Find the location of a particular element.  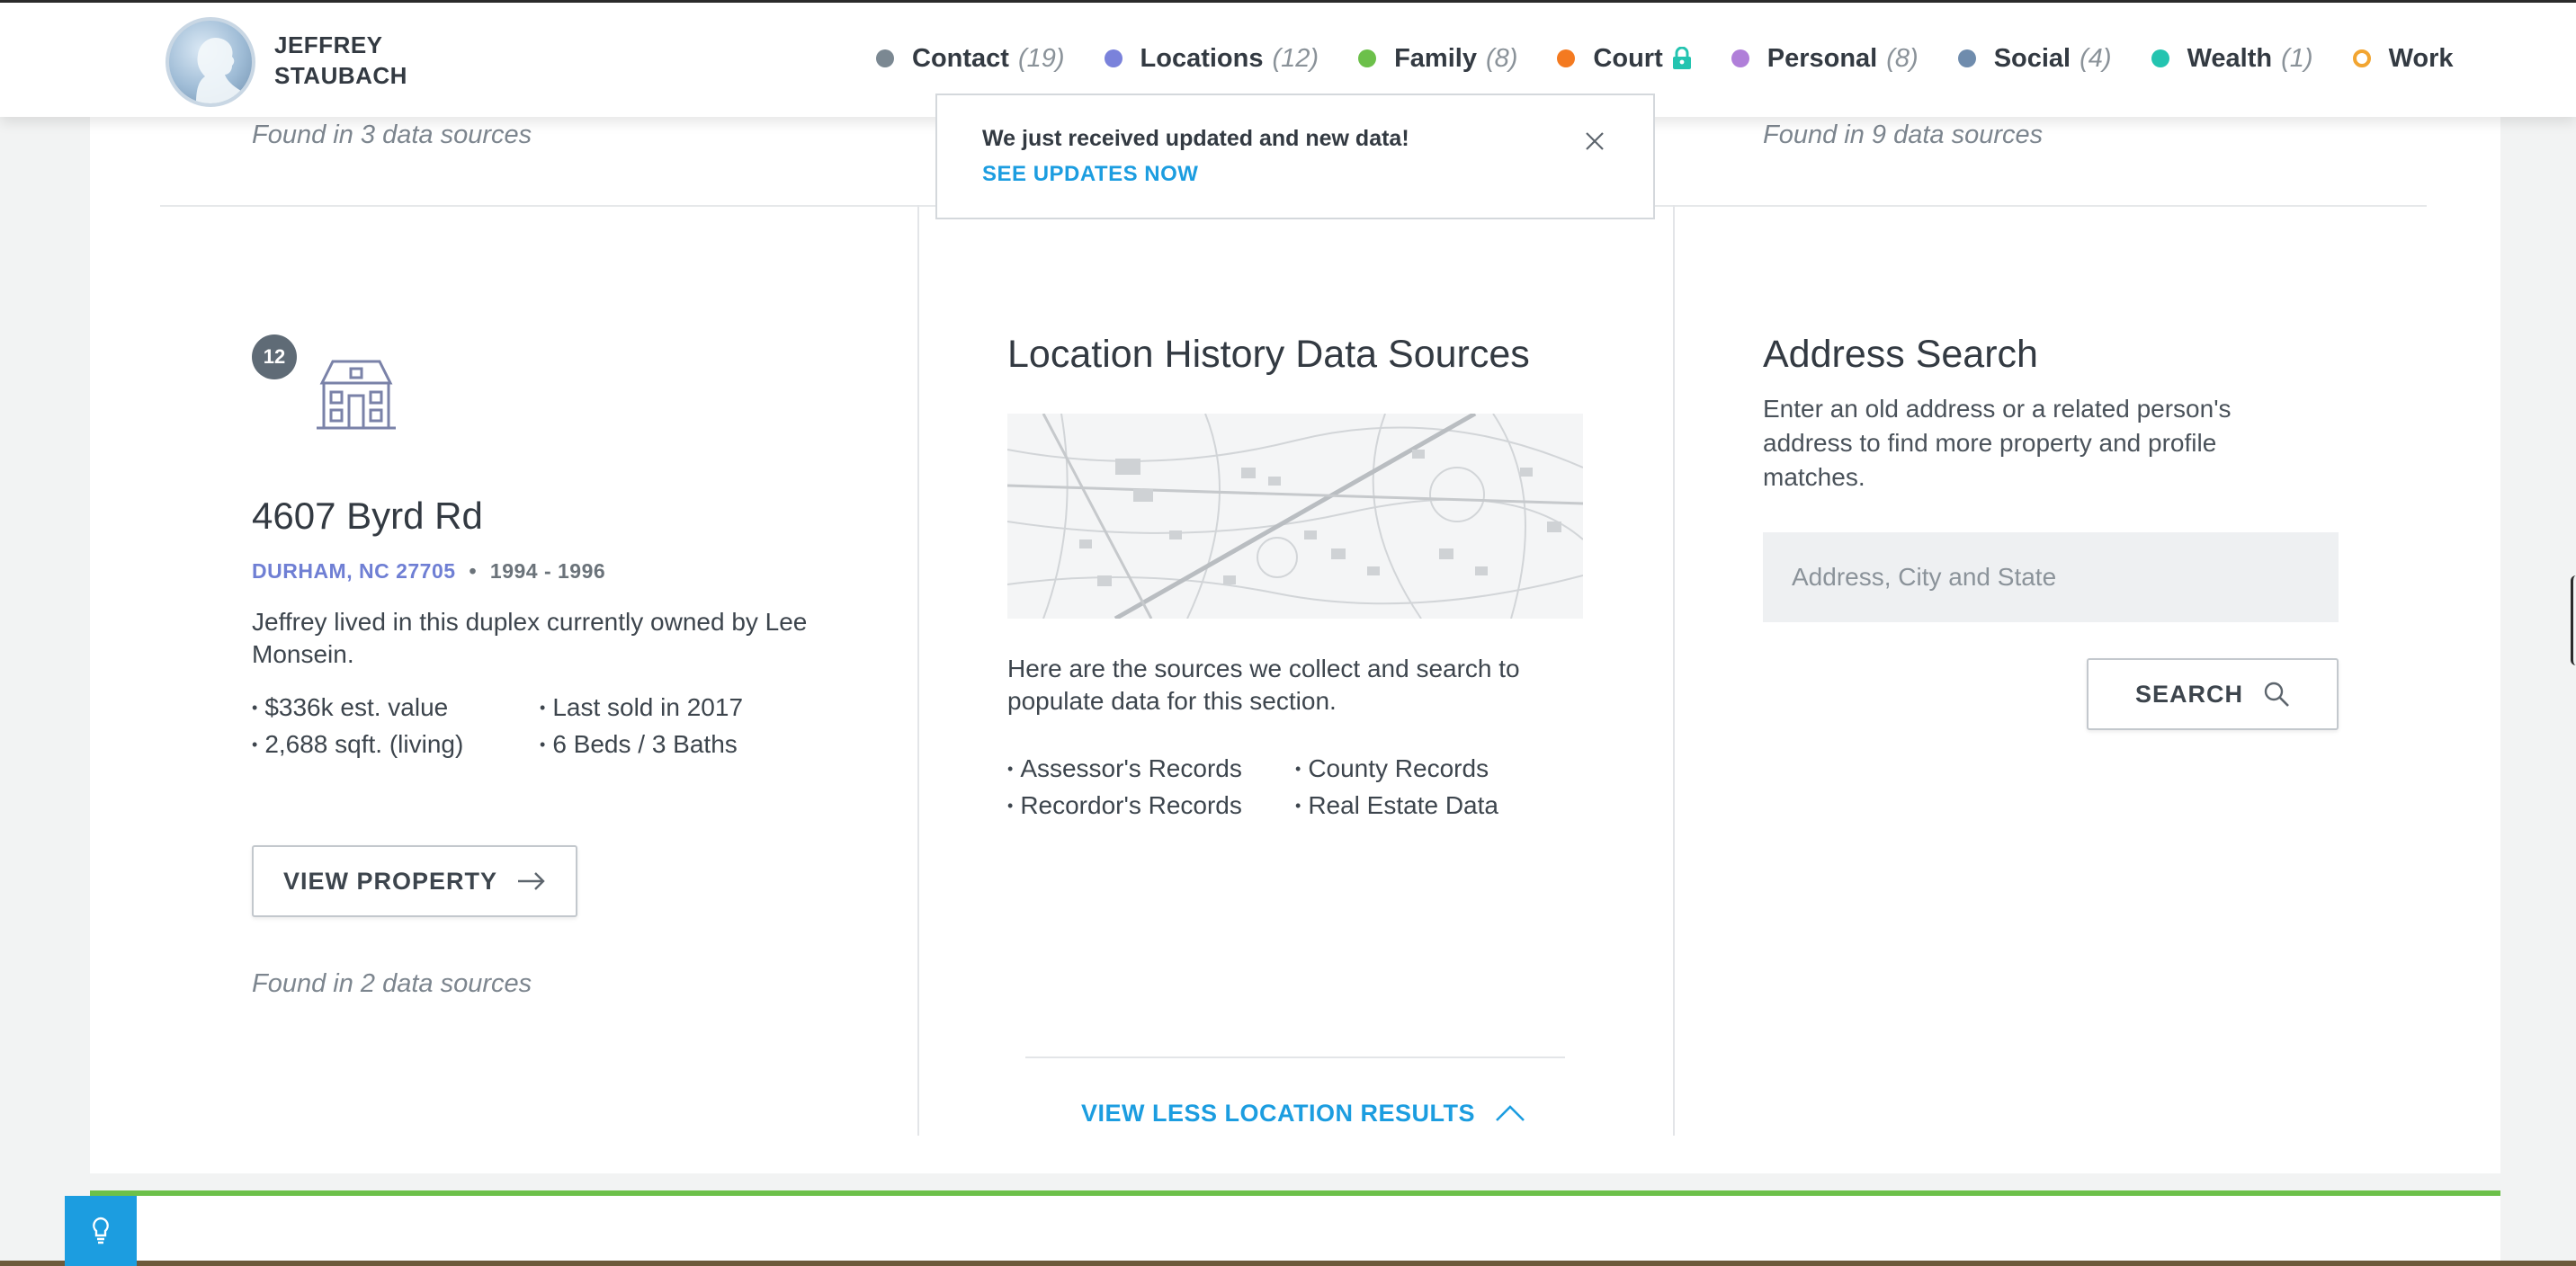

profile-avatar is located at coordinates (210, 62).